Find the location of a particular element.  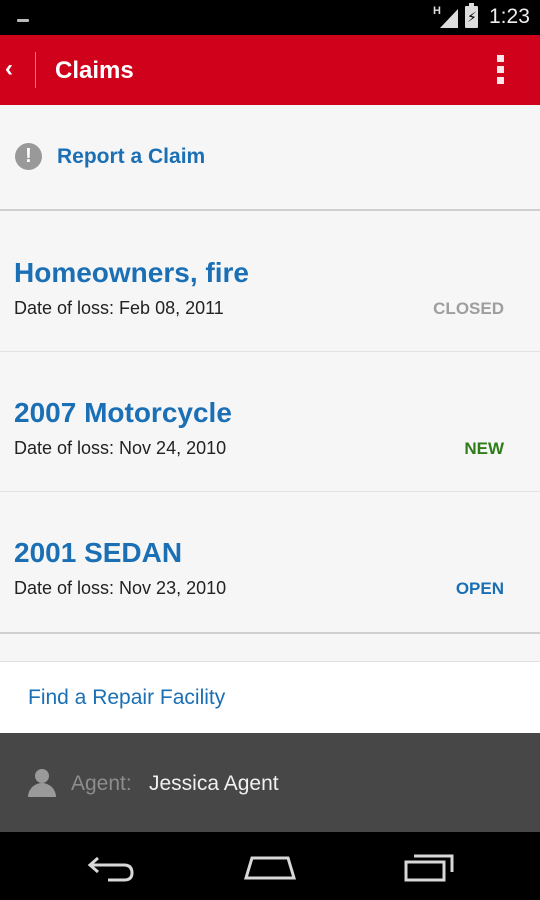

section-divider is located at coordinates (270, 633).